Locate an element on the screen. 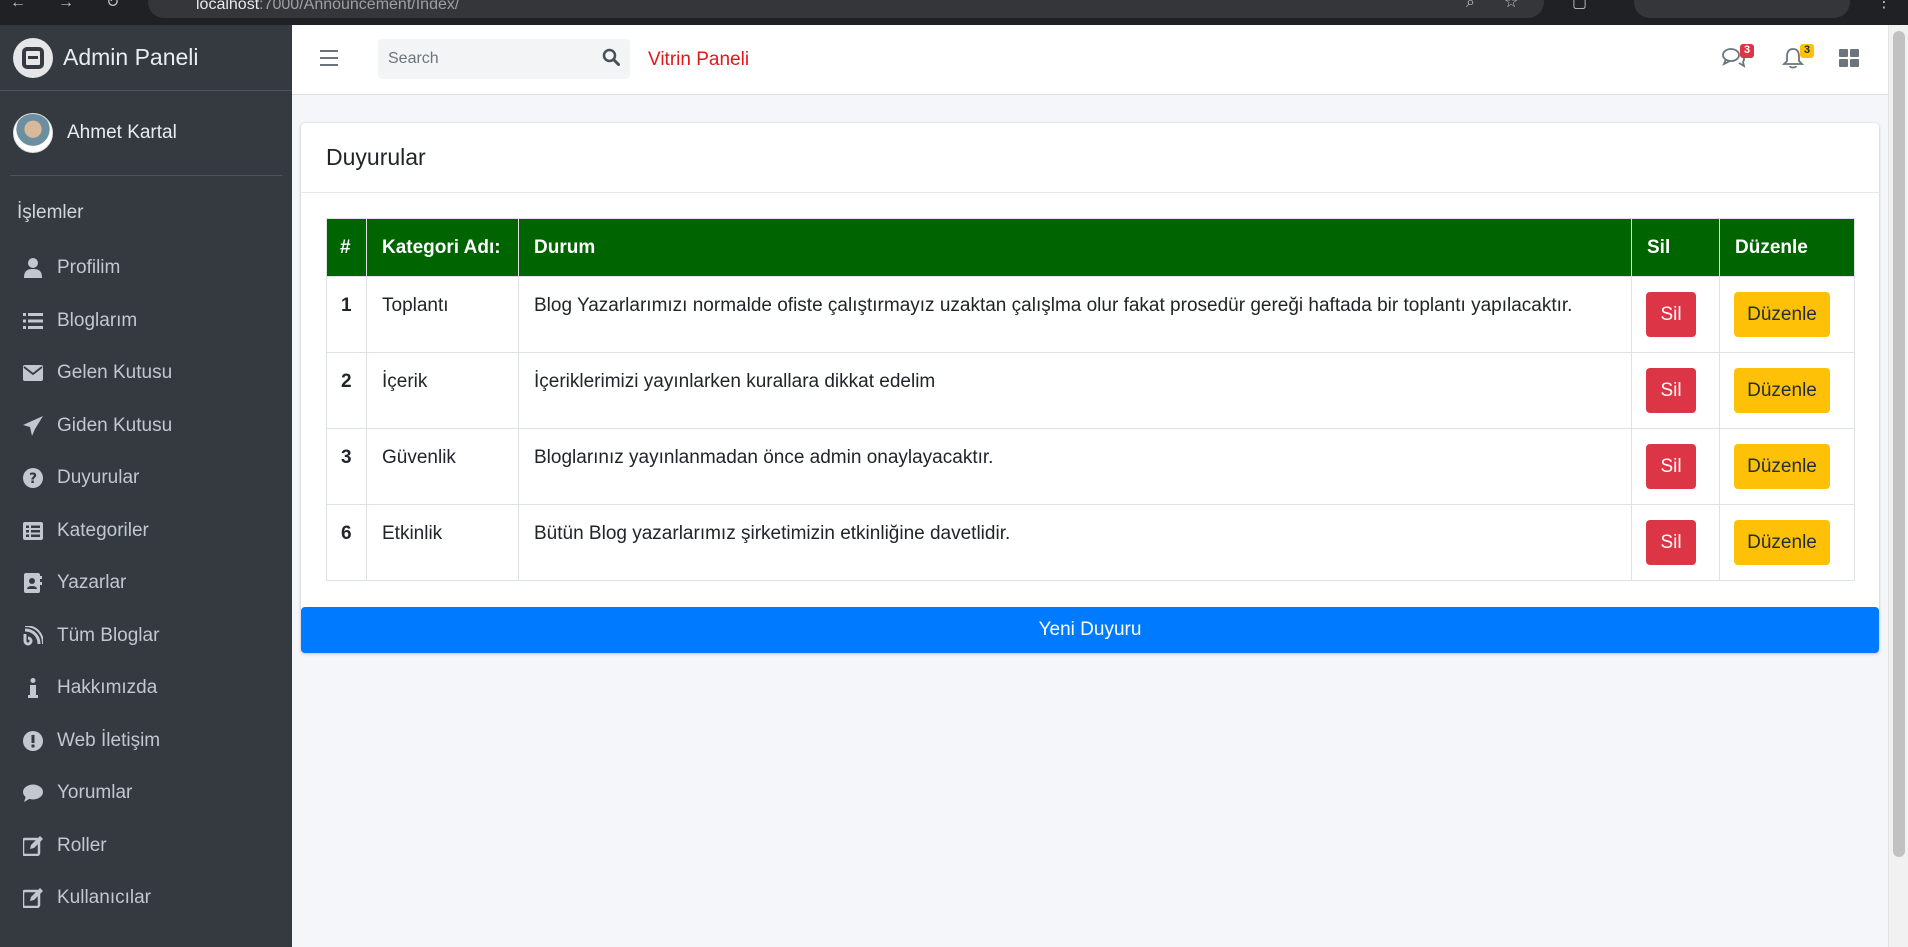  sidebar-item-label: Hakkımızda is located at coordinates (107, 688).